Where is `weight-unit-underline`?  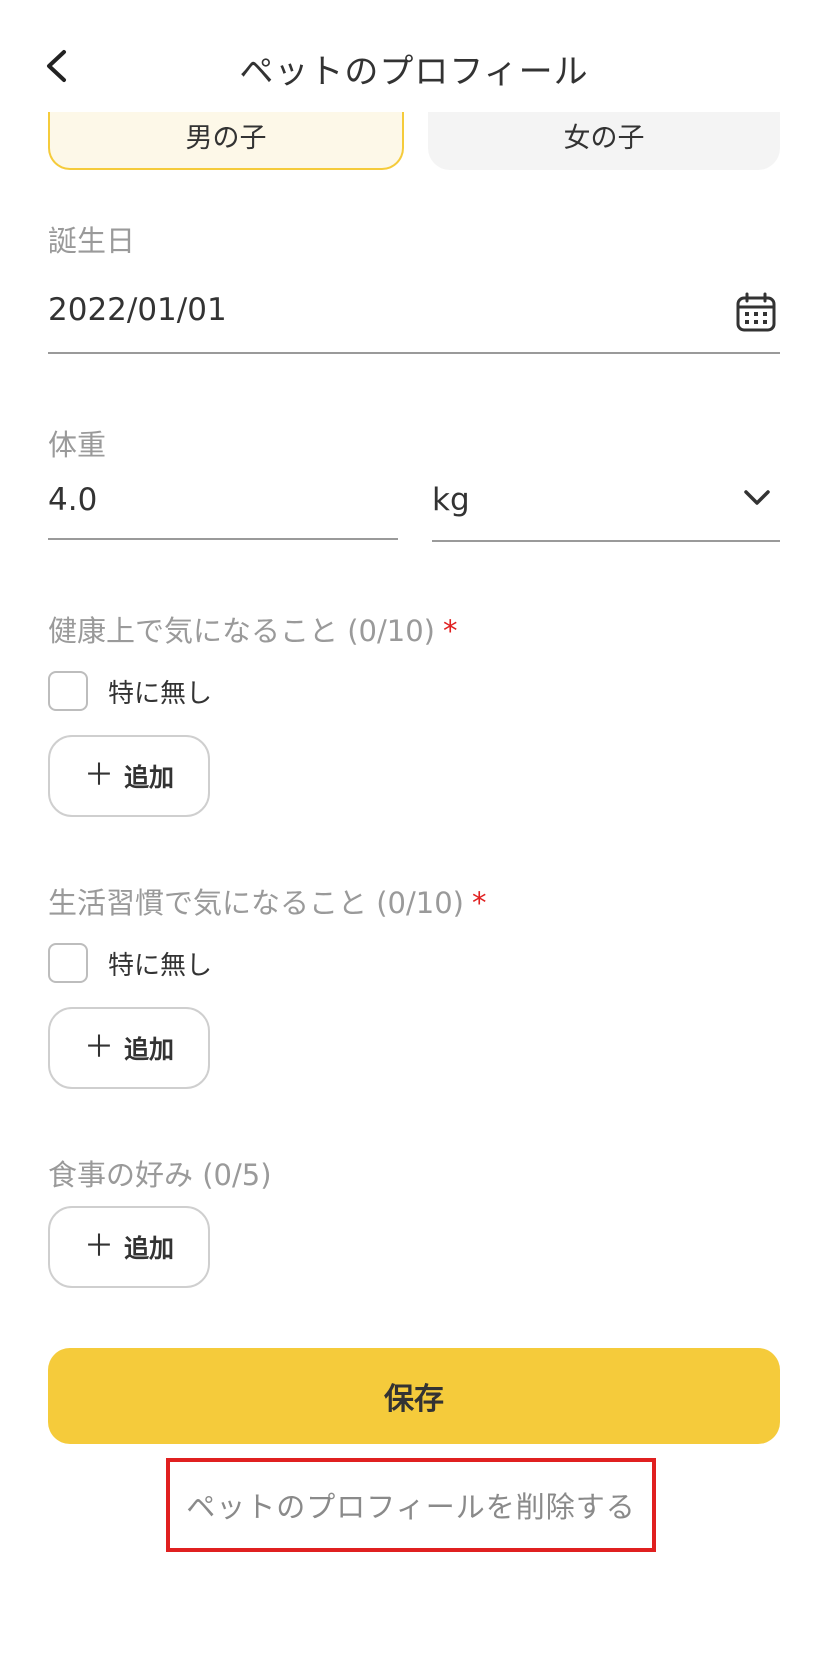
weight-unit-underline is located at coordinates (606, 541).